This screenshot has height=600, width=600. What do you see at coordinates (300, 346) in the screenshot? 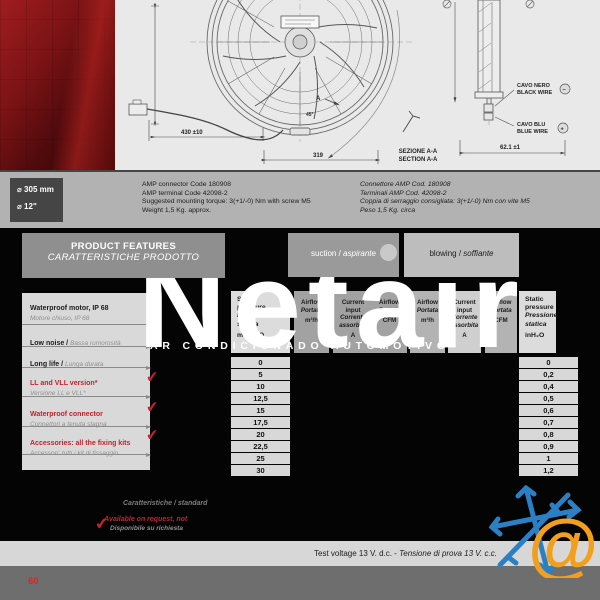
I see `netair-tagline: AR CONDICIONADO AUTOMOTIVO` at bounding box center [300, 346].